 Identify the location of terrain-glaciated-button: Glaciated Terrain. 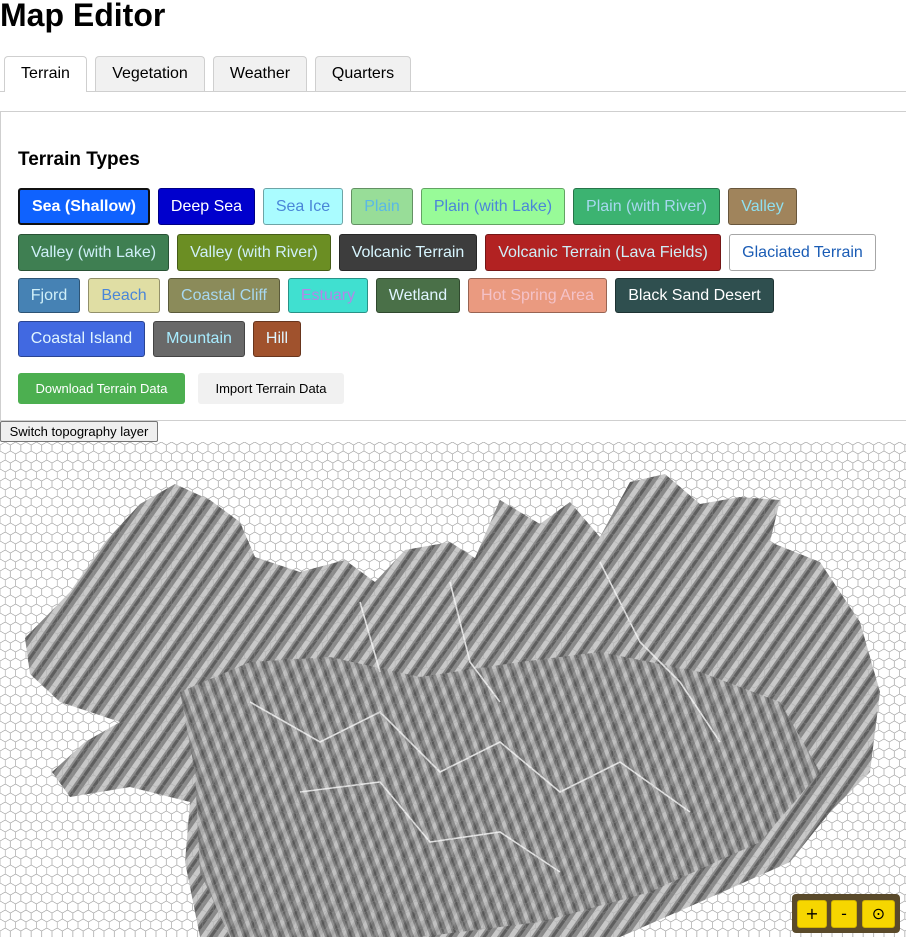
(802, 252).